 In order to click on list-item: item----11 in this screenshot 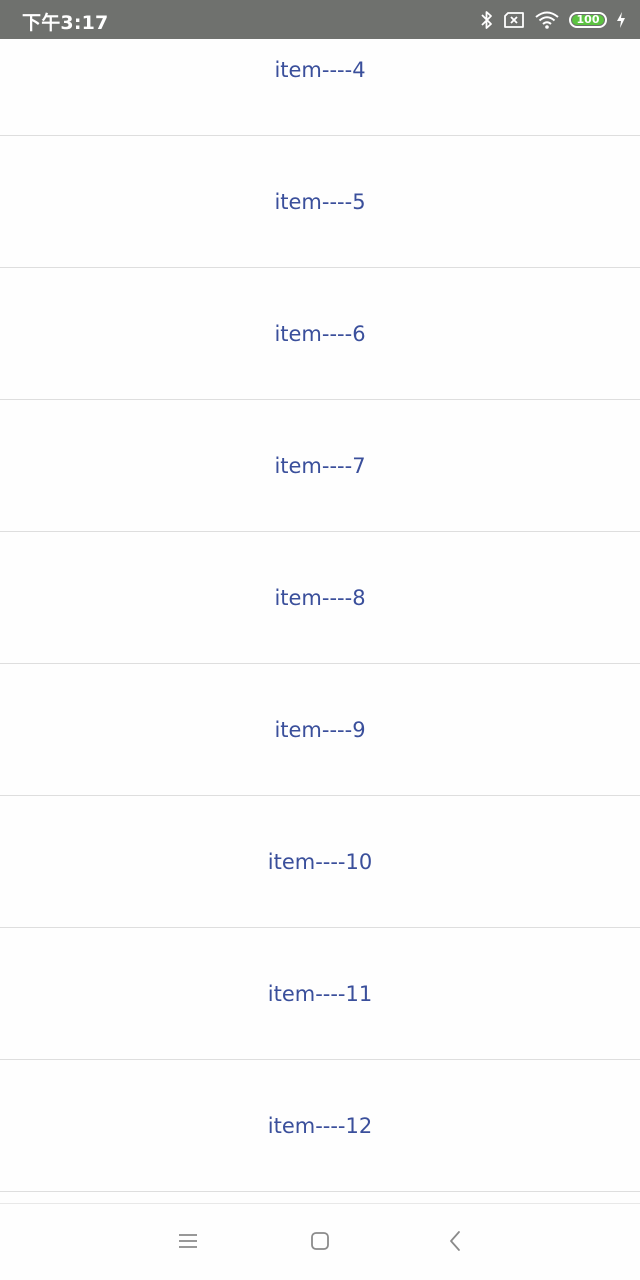, I will do `click(320, 994)`.